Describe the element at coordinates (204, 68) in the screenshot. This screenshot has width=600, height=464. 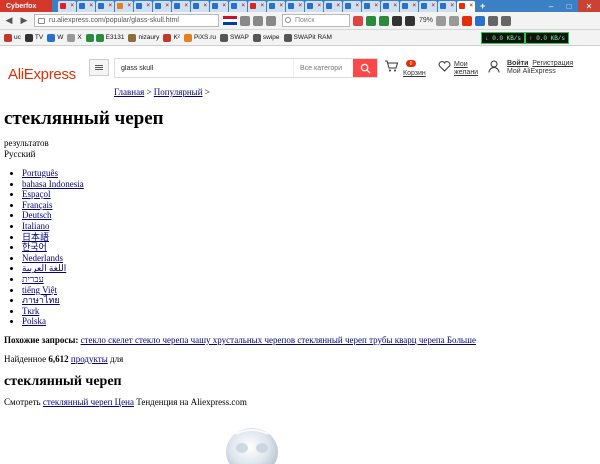
I see `site-search-input` at that location.